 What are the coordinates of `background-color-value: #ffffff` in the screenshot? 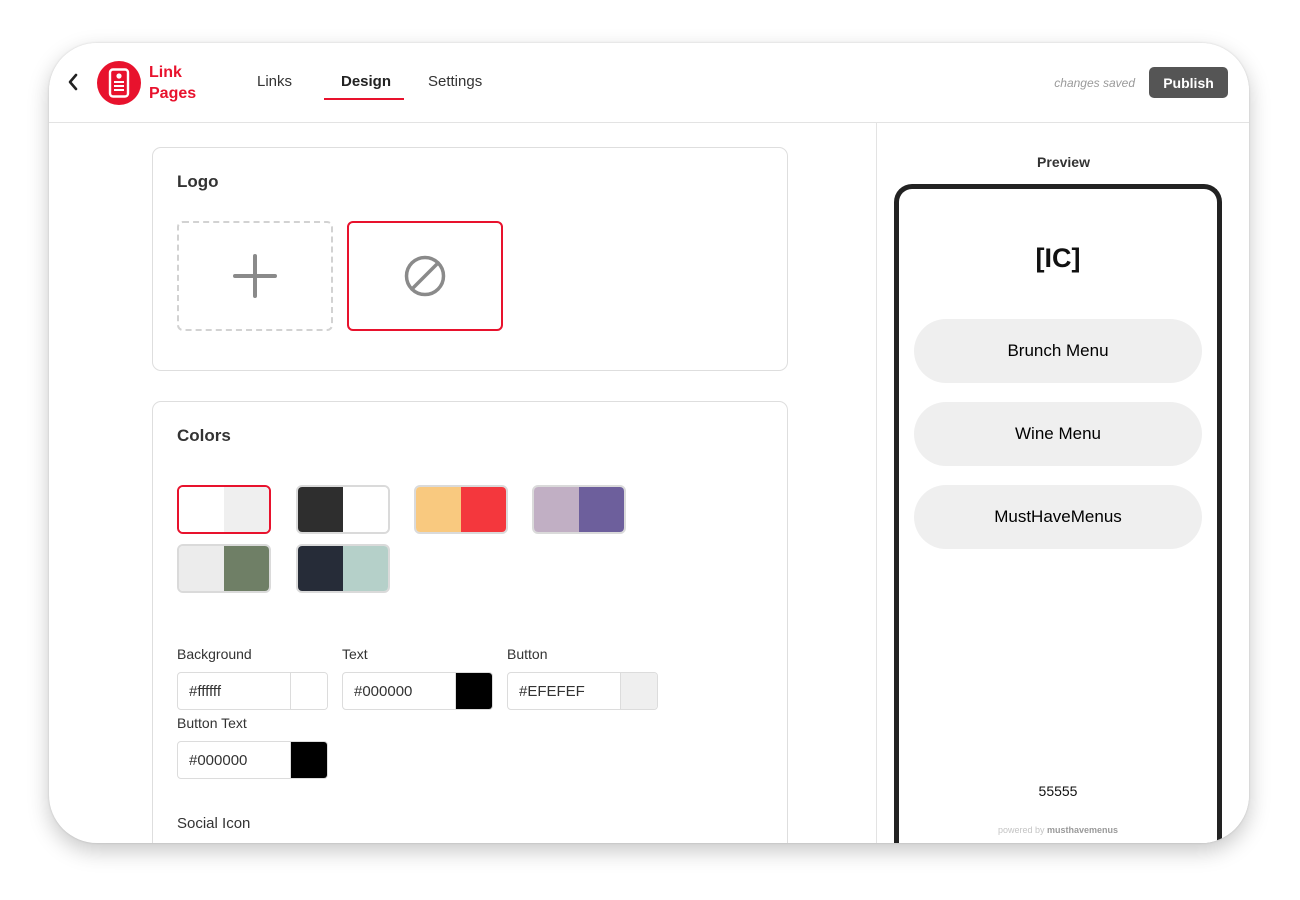 It's located at (234, 691).